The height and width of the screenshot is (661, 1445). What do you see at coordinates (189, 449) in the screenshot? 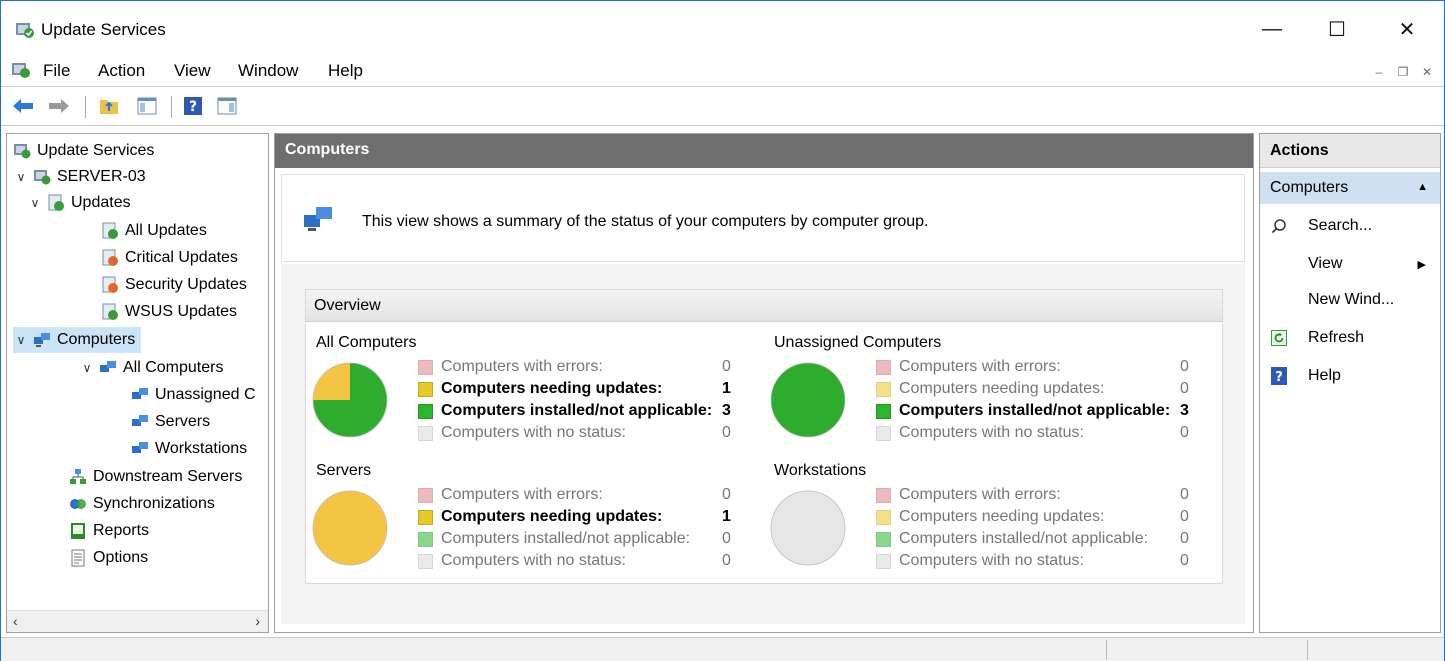
I see `tree-item-workstations: Workstations` at bounding box center [189, 449].